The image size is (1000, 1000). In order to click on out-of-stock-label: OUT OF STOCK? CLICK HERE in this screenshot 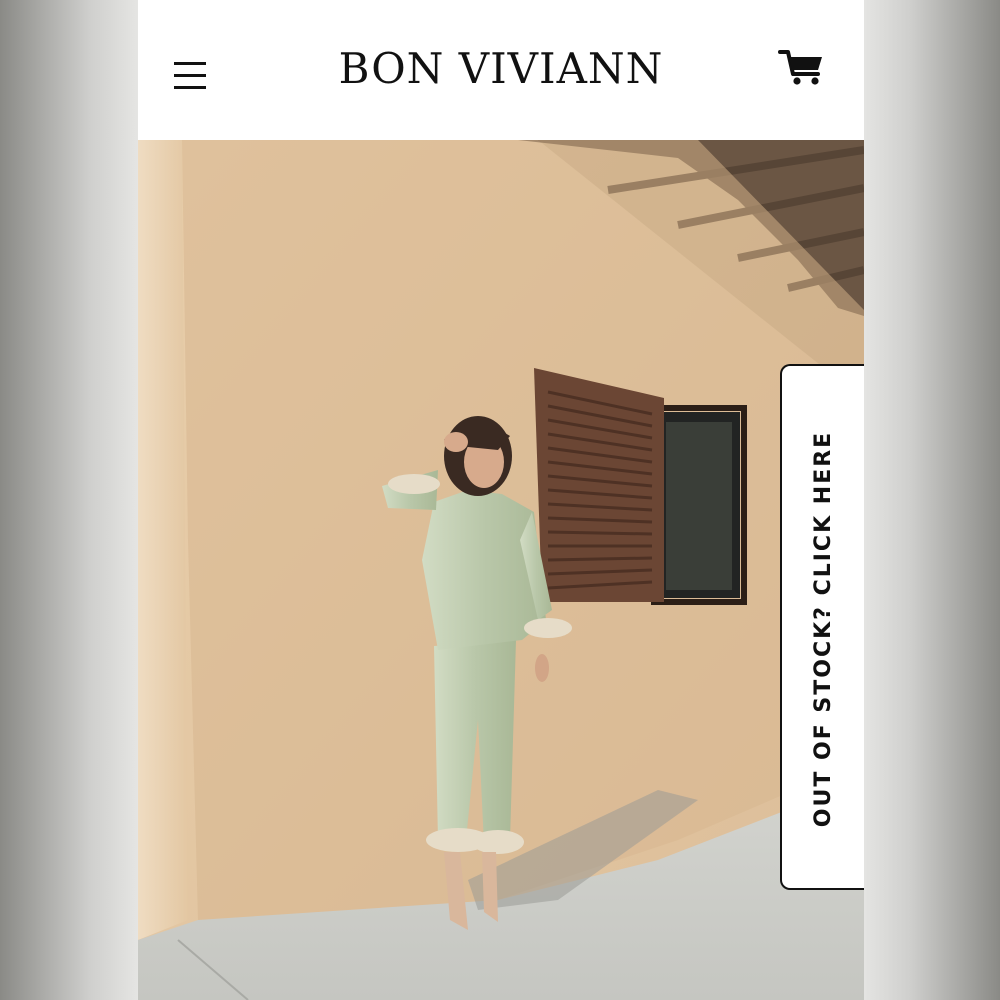, I will do `click(823, 629)`.